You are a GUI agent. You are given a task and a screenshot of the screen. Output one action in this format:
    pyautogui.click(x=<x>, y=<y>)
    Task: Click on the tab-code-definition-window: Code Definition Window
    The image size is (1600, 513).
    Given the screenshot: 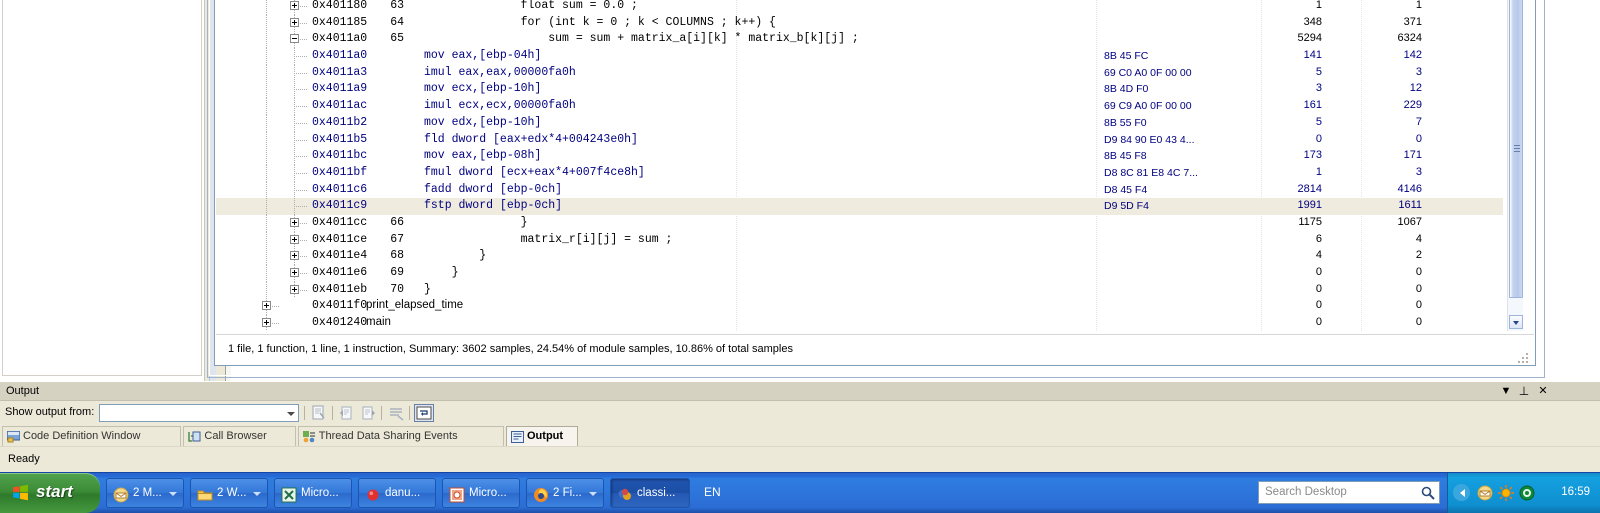 What is the action you would take?
    pyautogui.click(x=92, y=436)
    